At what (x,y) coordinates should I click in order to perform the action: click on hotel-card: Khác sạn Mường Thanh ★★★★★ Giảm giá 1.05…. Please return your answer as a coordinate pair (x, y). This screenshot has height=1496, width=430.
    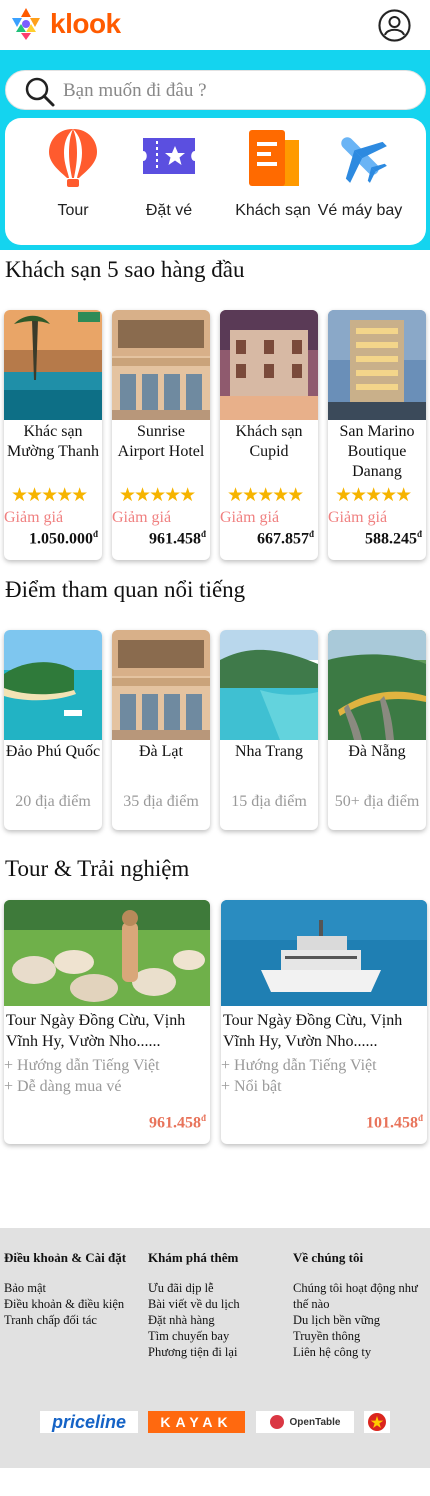
    Looking at the image, I should click on (53, 435).